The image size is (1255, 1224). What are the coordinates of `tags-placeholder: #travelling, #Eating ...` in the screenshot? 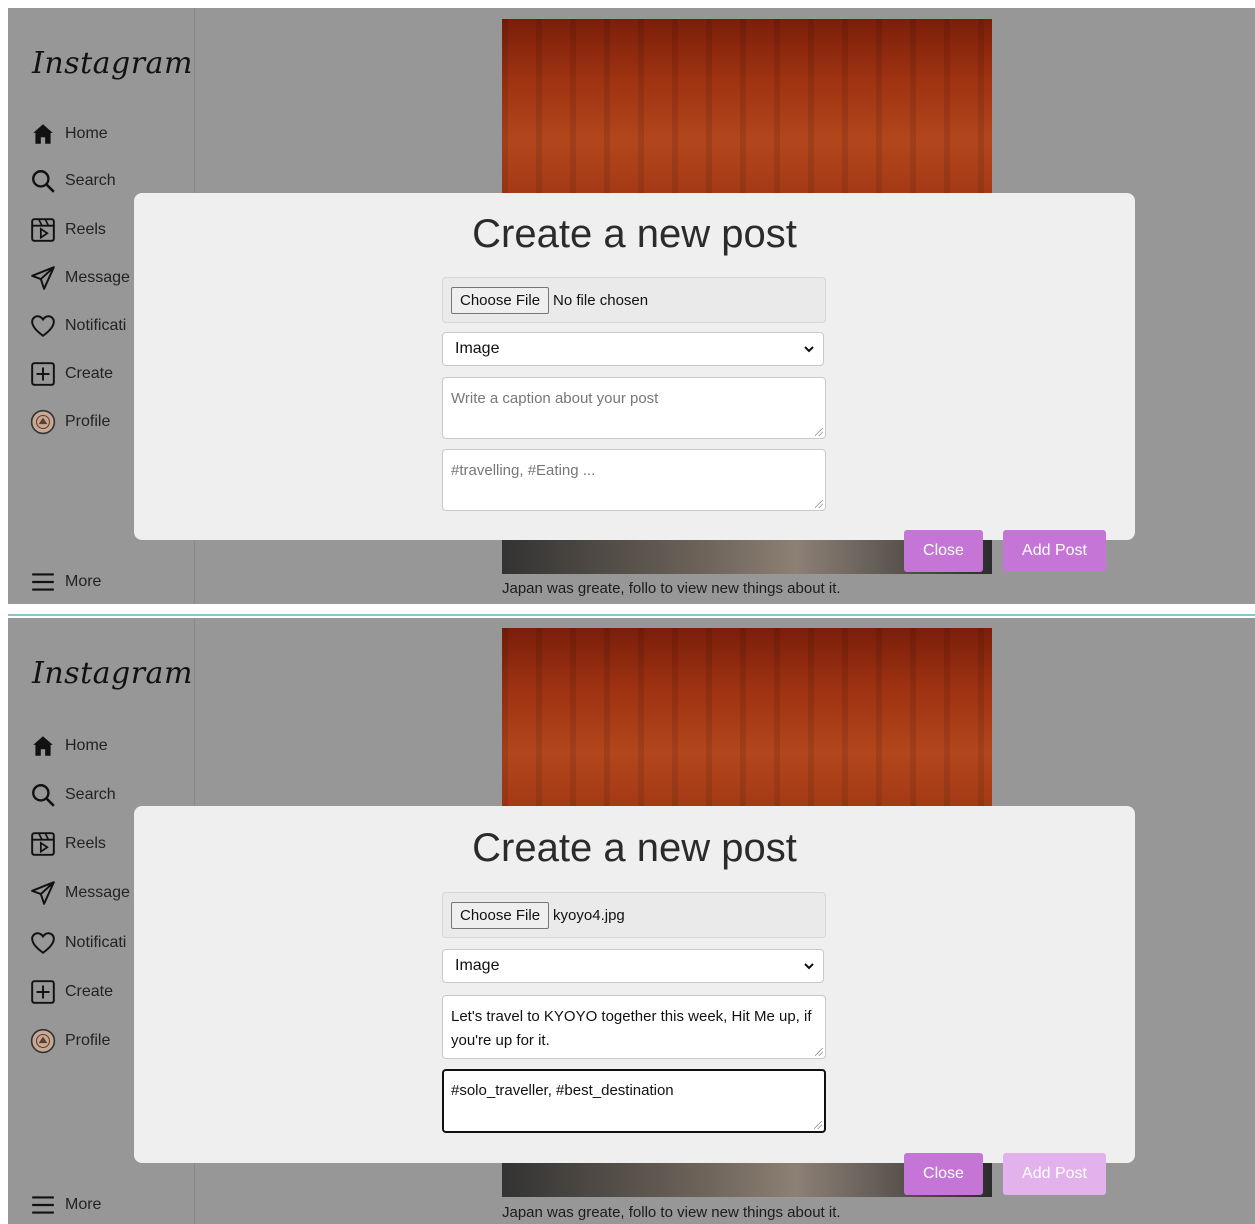 It's located at (523, 470).